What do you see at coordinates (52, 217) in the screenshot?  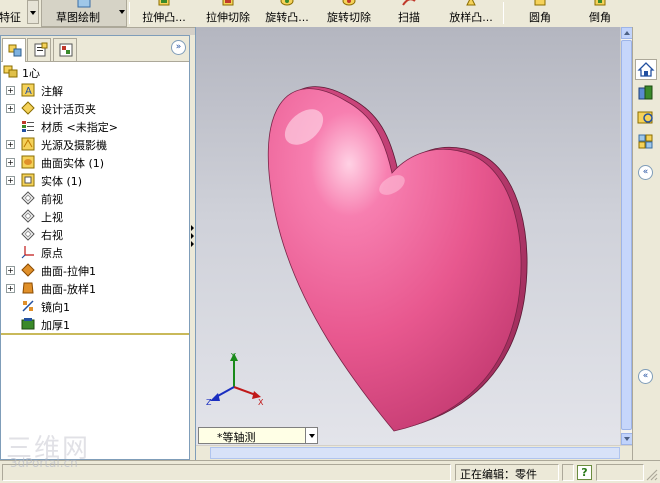 I see `tree-item-label: 上视` at bounding box center [52, 217].